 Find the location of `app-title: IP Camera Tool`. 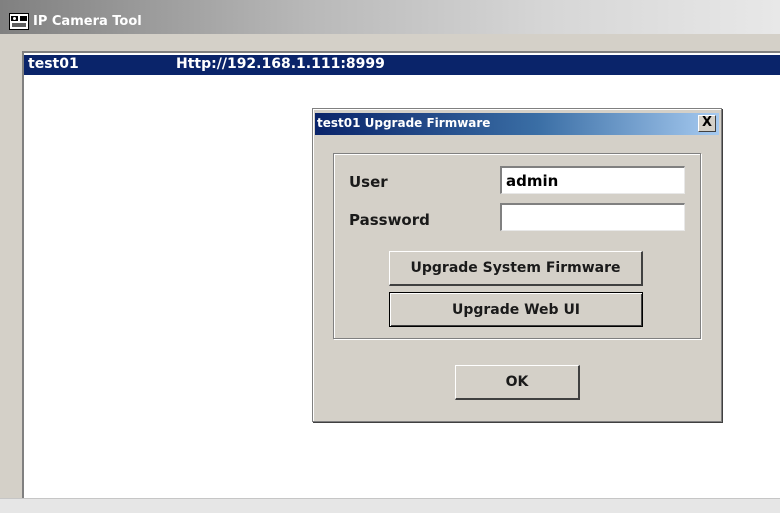

app-title: IP Camera Tool is located at coordinates (87, 21).